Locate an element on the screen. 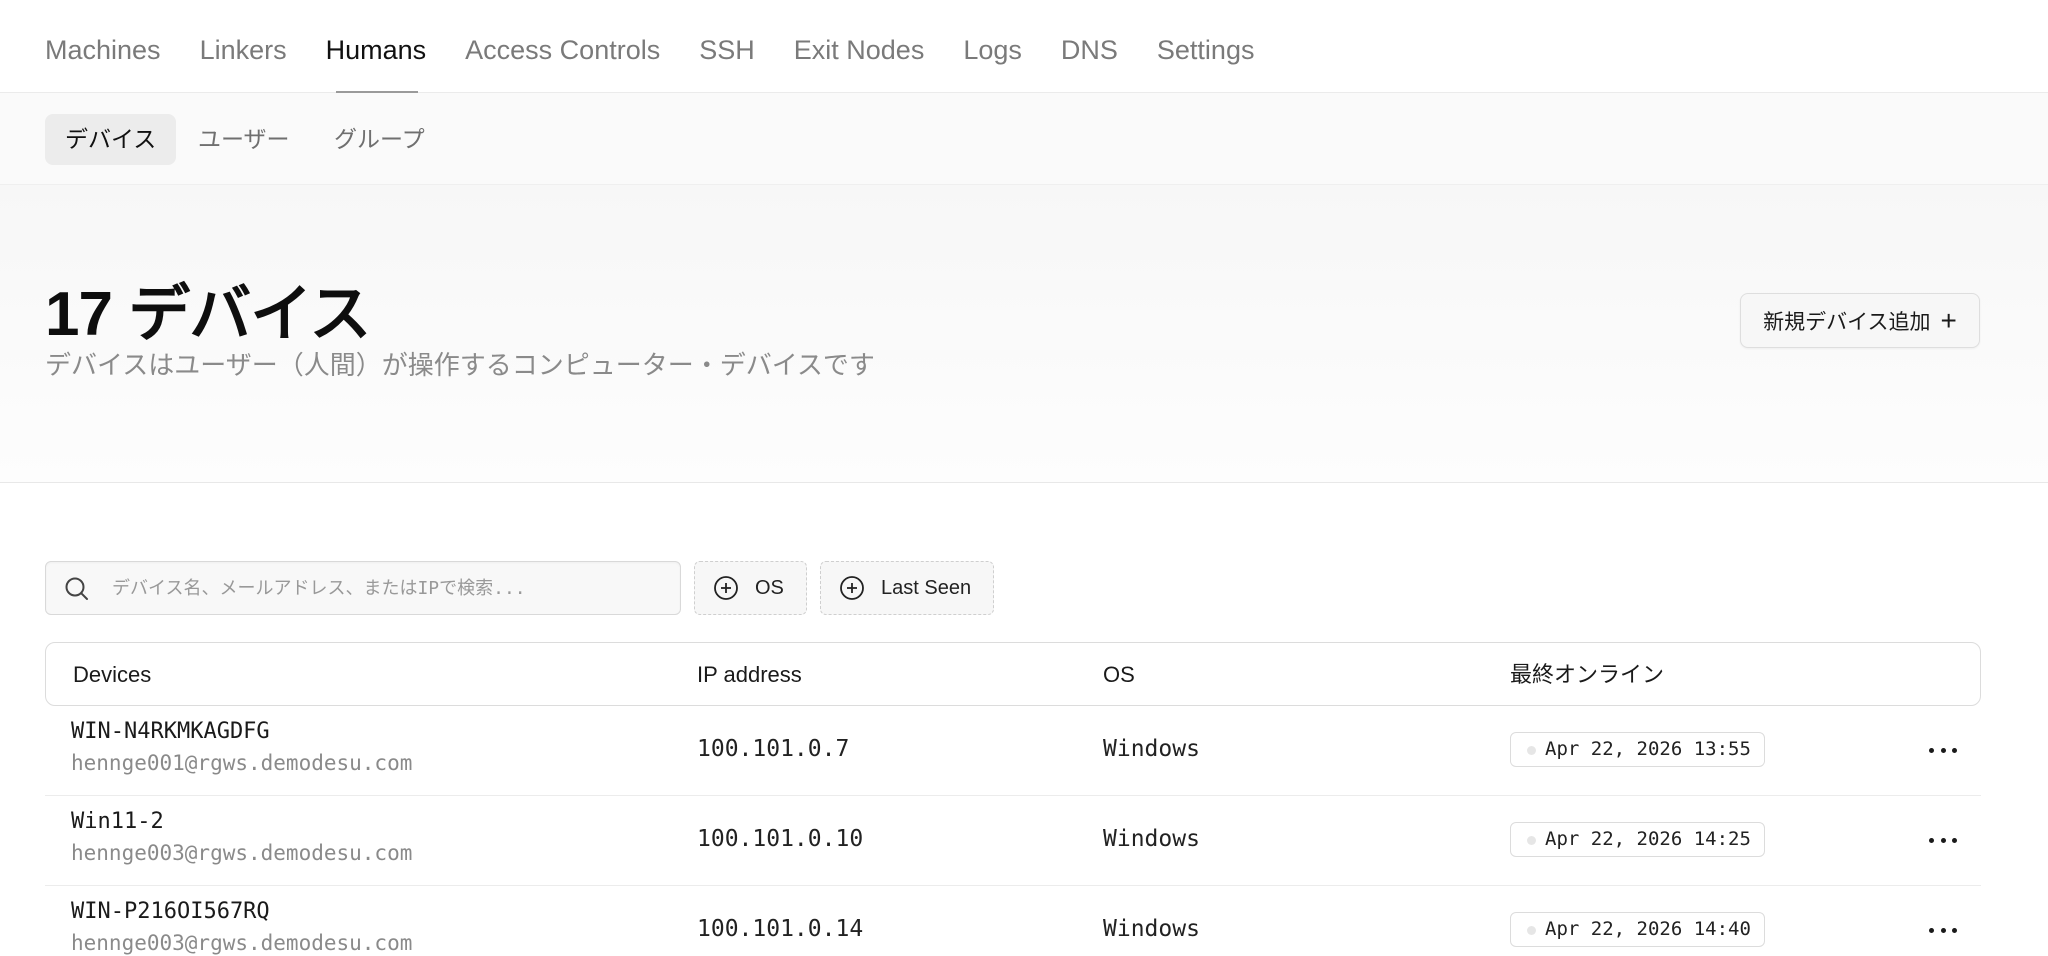 The width and height of the screenshot is (2048, 956). tab-access-controls: Access Controls is located at coordinates (562, 61).